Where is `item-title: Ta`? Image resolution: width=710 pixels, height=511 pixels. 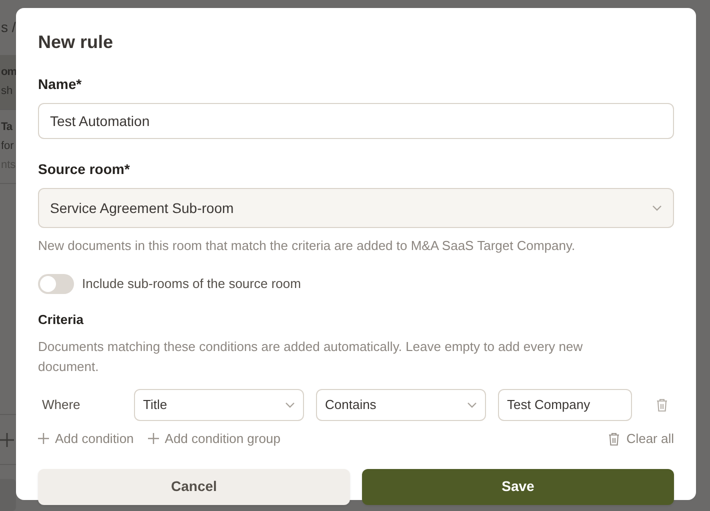 item-title: Ta is located at coordinates (6, 127).